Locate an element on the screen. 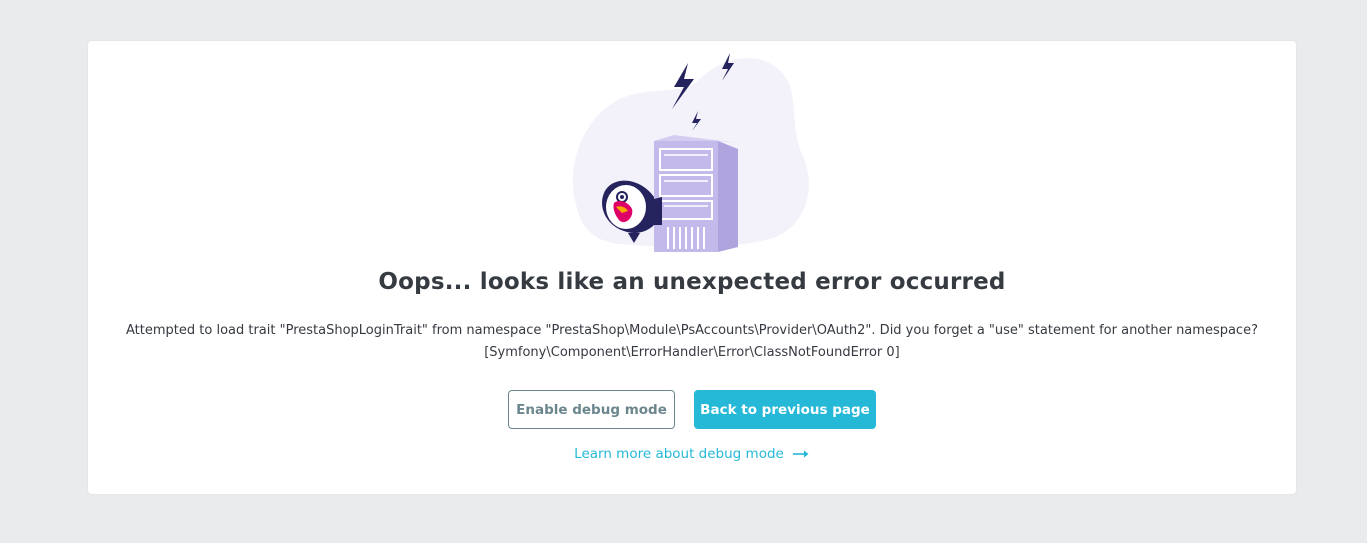 Image resolution: width=1367 pixels, height=543 pixels. arrow-right-icon is located at coordinates (800, 454).